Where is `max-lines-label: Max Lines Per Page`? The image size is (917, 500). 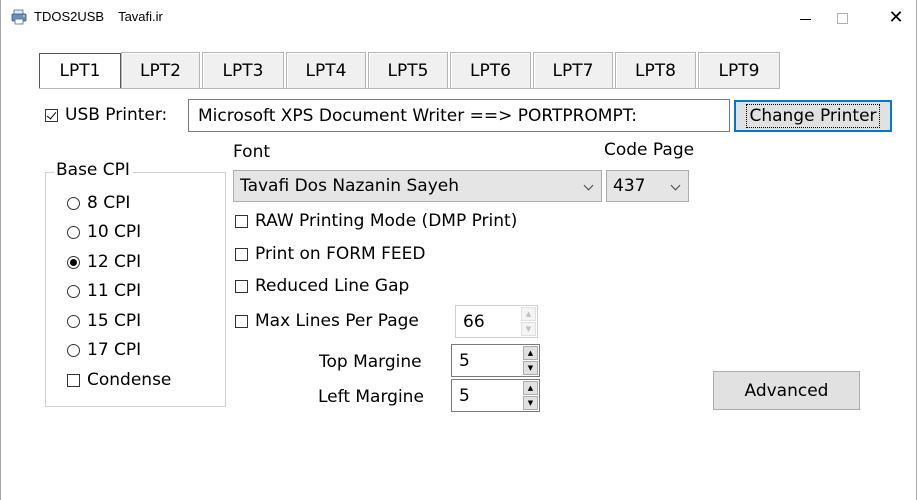 max-lines-label: Max Lines Per Page is located at coordinates (337, 321).